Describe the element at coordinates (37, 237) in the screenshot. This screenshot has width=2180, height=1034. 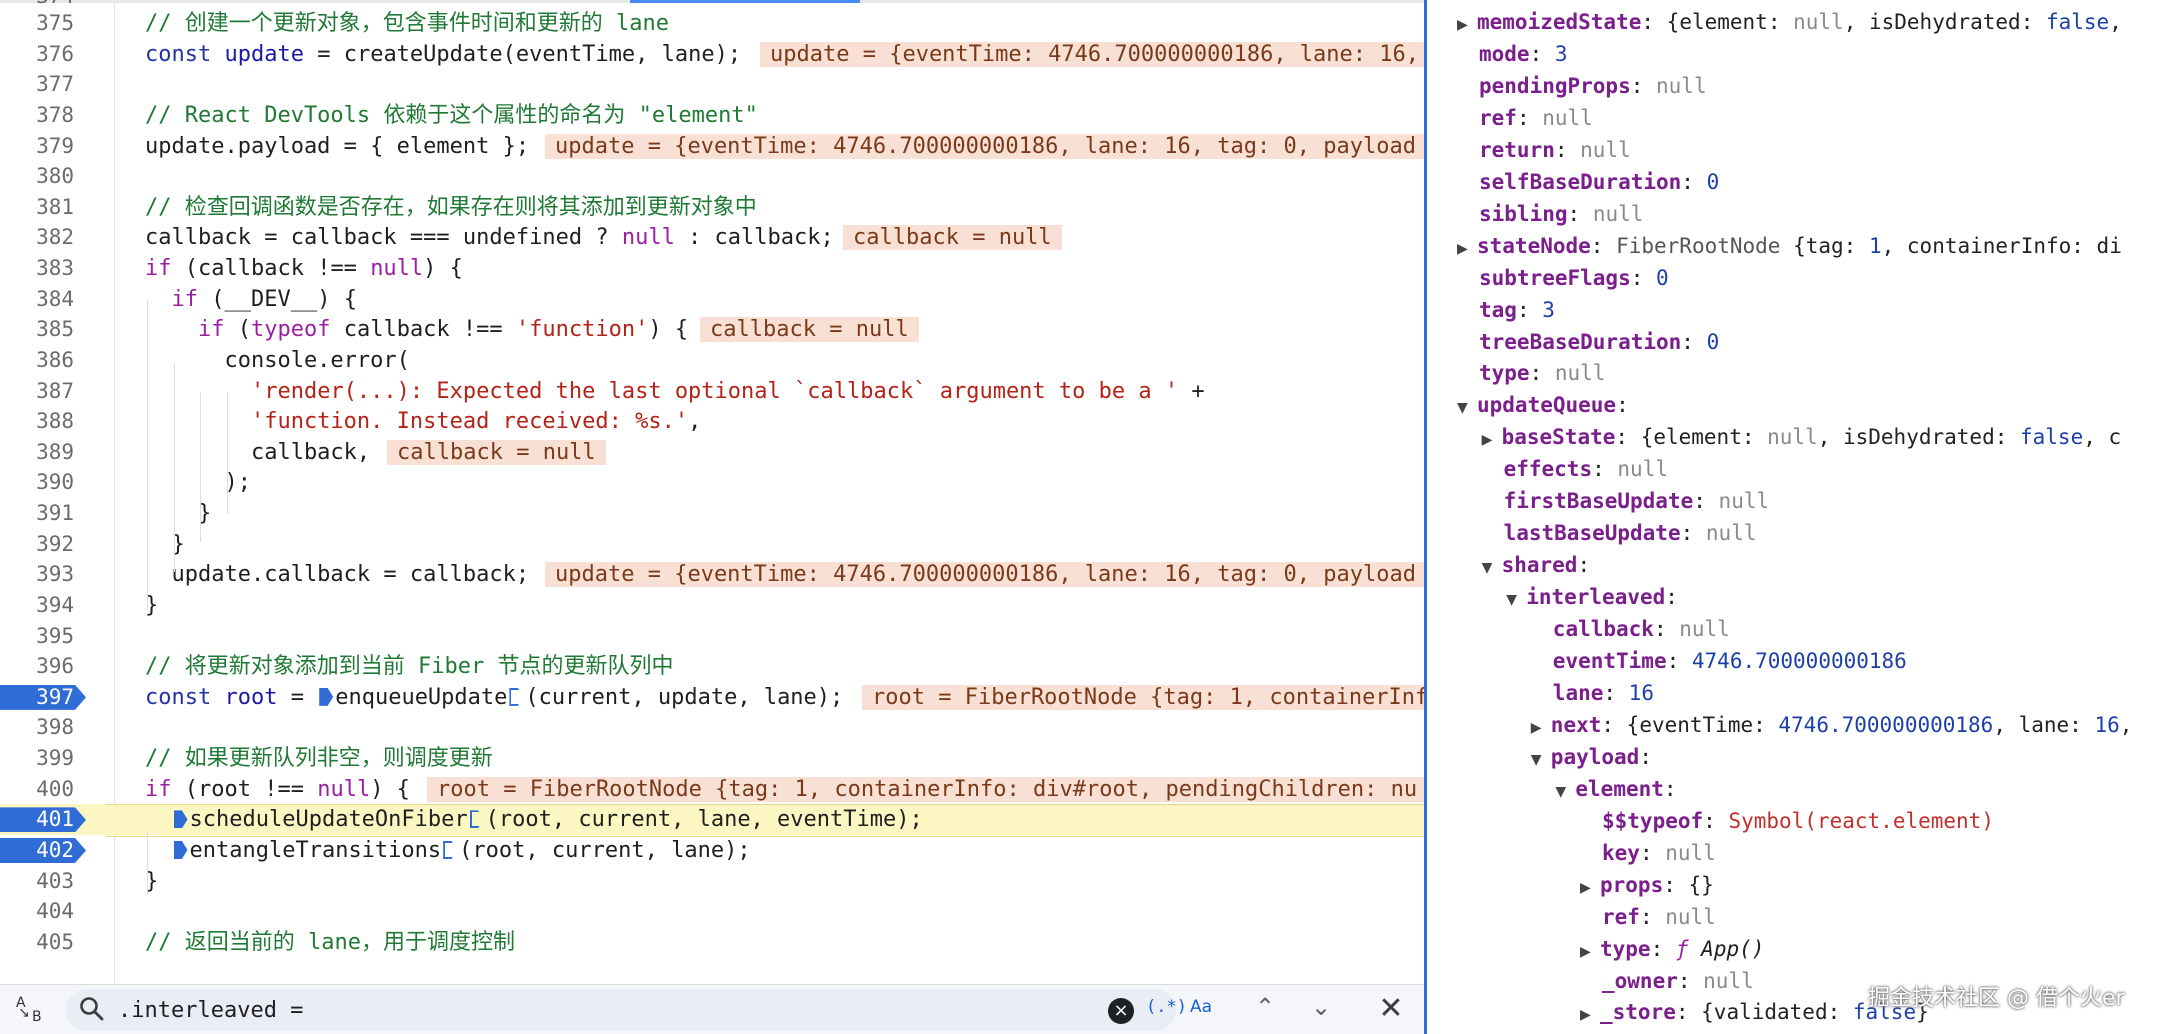
I see `line-number: 382` at that location.